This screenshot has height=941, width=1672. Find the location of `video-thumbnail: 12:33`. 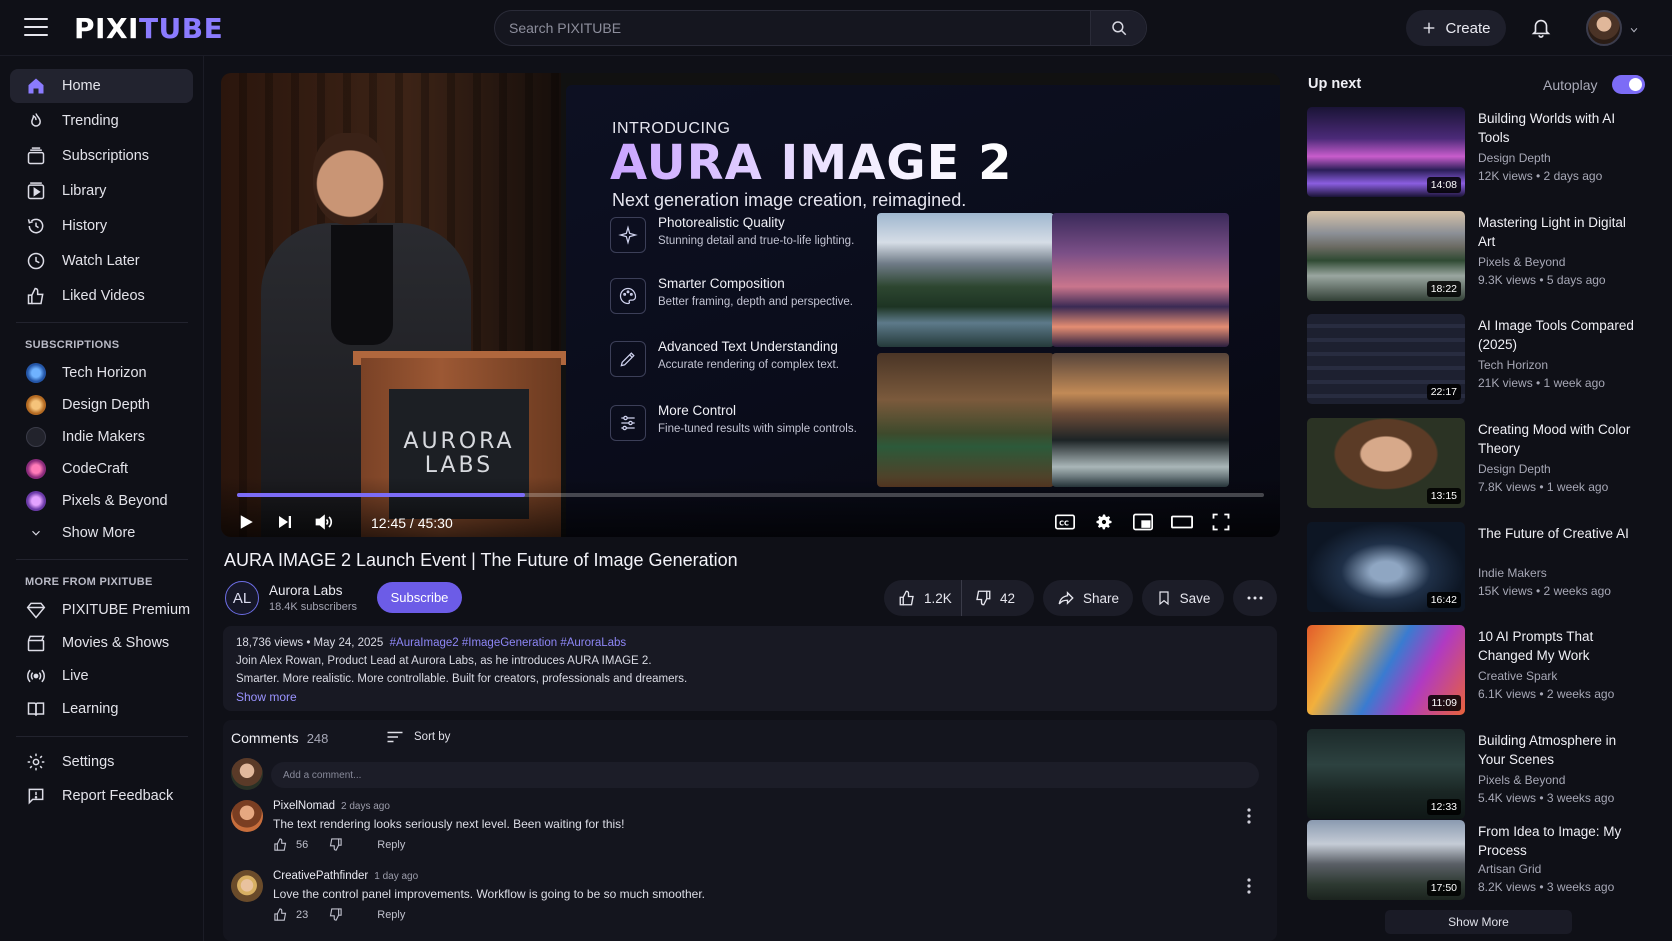

video-thumbnail: 12:33 is located at coordinates (1386, 774).